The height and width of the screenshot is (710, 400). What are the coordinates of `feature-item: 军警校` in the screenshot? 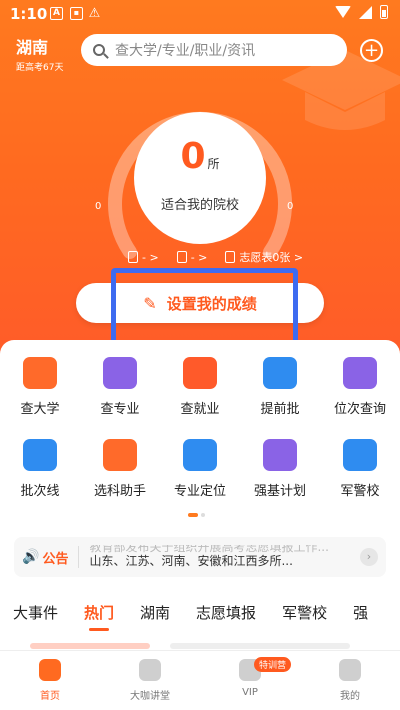 It's located at (360, 469).